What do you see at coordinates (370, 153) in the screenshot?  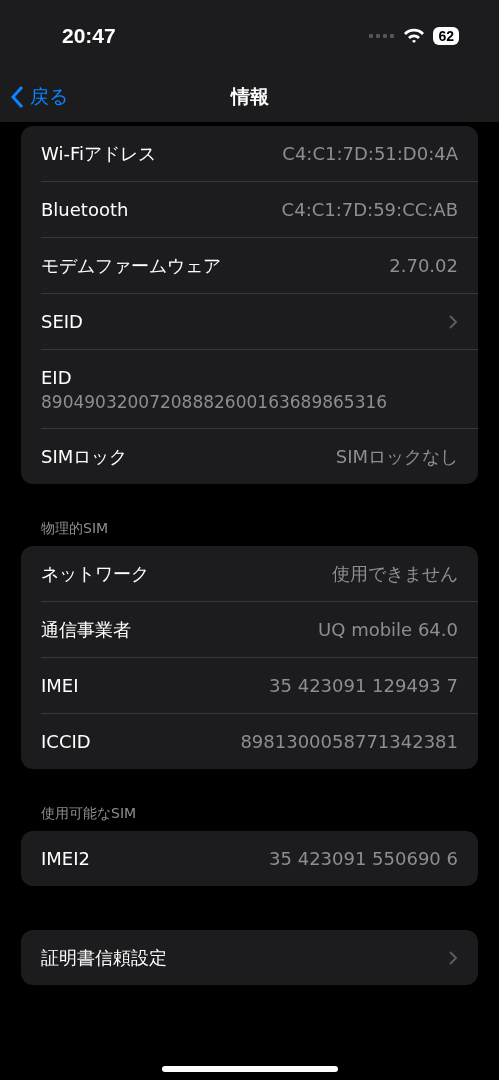 I see `row-value: C4:C1:7D:51:D0:4A` at bounding box center [370, 153].